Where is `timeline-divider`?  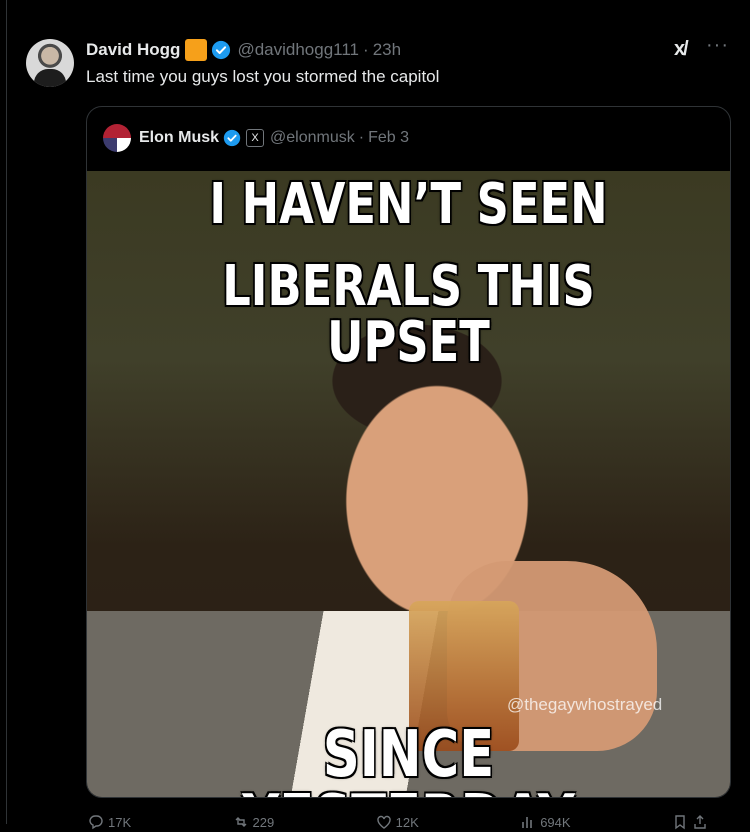
timeline-divider is located at coordinates (6, 412).